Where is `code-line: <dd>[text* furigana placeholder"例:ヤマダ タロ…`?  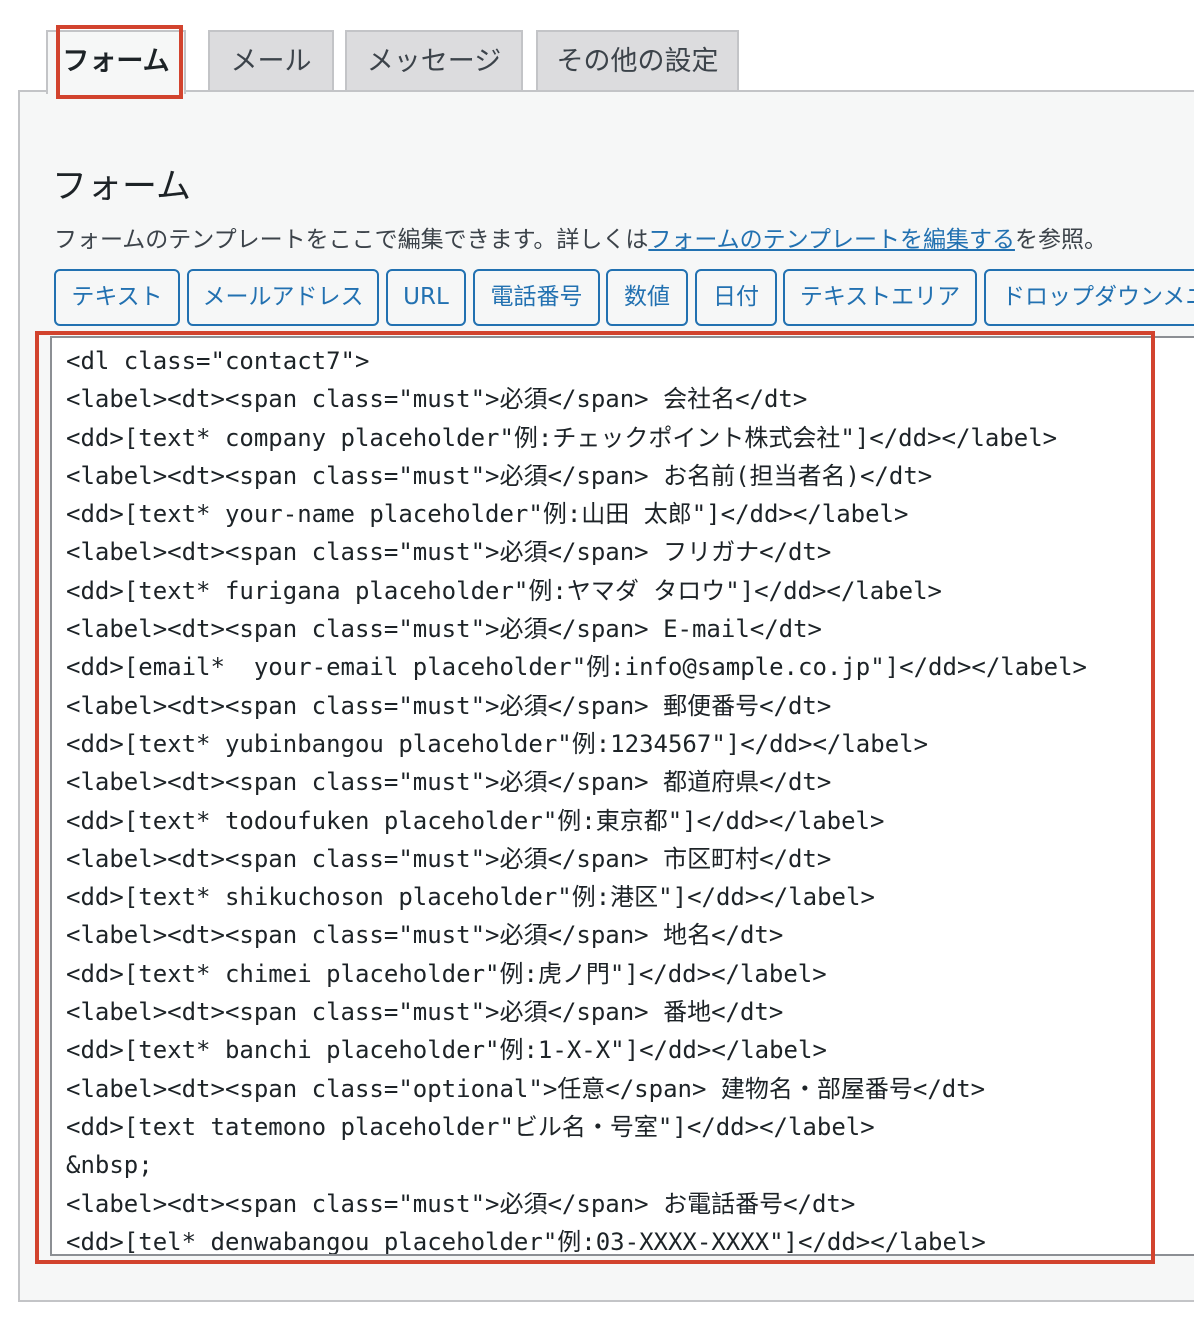
code-line: <dd>[text* furigana placeholder"例:ヤマダ タロ… is located at coordinates (504, 590).